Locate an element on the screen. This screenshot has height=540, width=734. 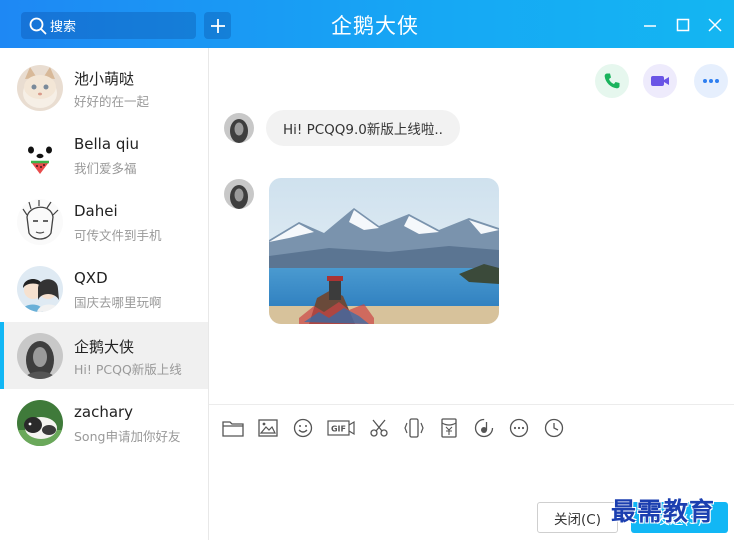
contact-last-message: 国庆去哪里玩啊 is located at coordinates (118, 302).